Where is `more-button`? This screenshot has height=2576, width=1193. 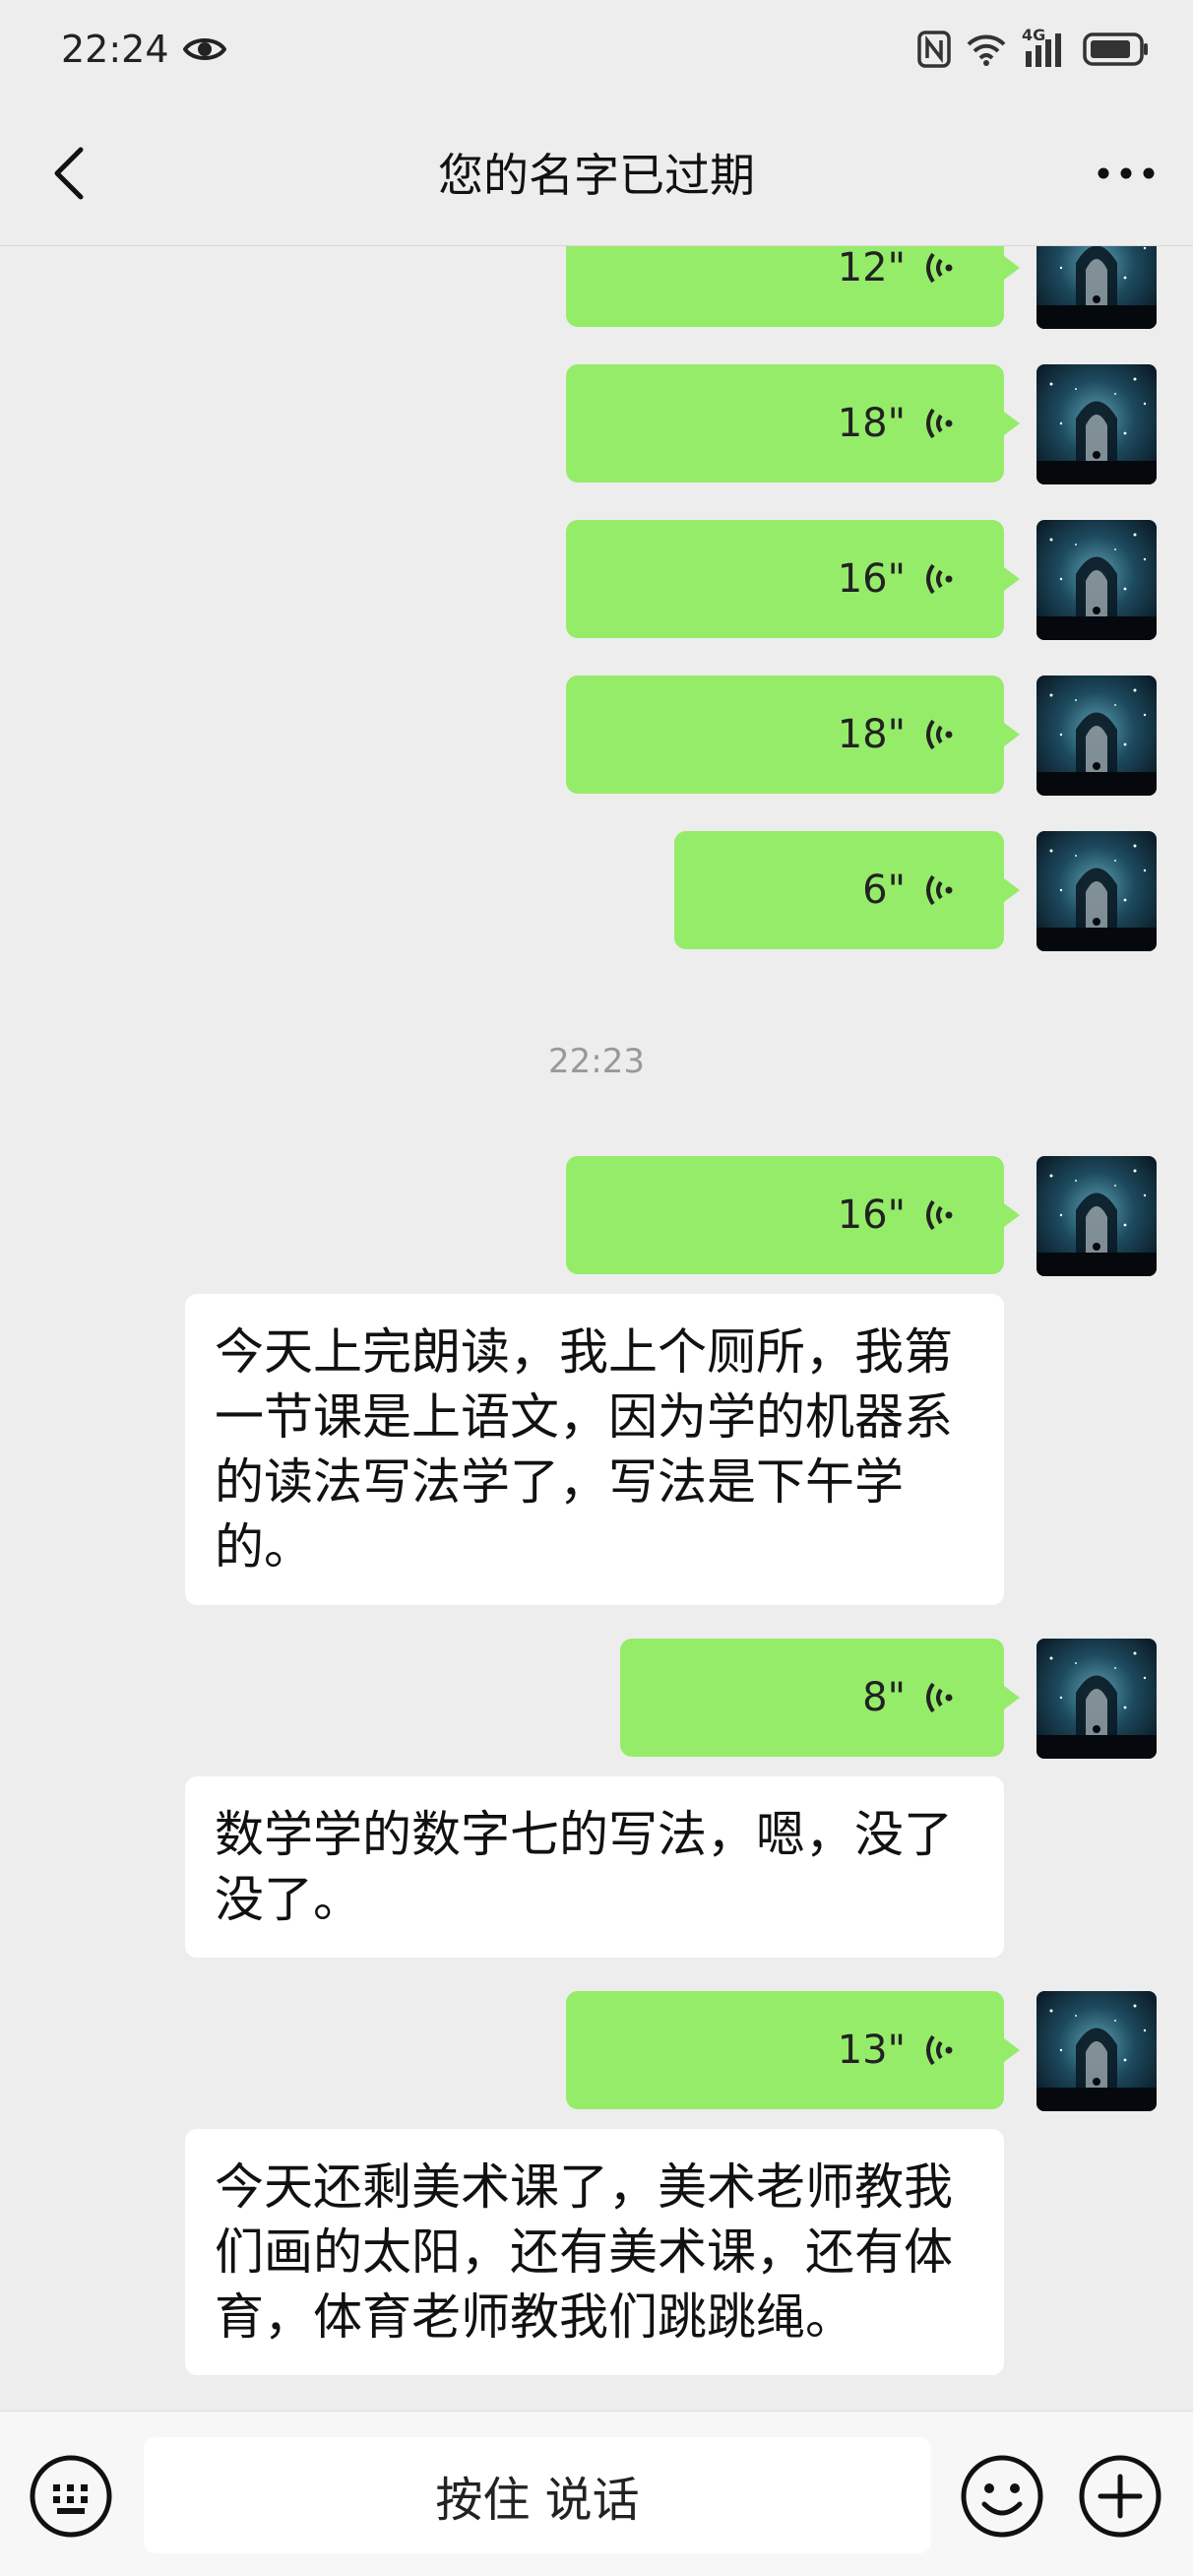 more-button is located at coordinates (1126, 173).